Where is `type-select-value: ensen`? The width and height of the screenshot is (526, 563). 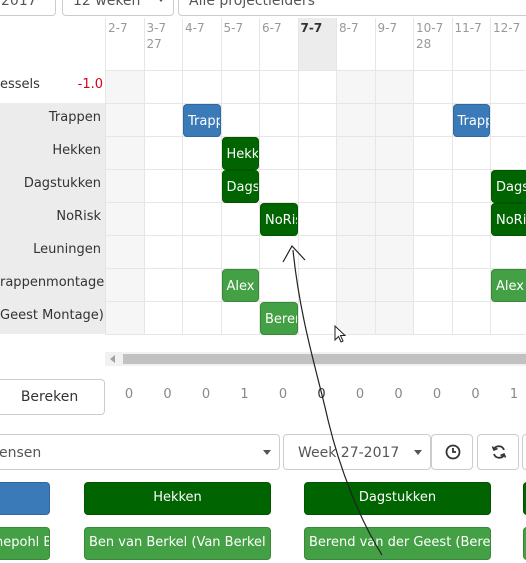 type-select-value: ensen is located at coordinates (21, 453).